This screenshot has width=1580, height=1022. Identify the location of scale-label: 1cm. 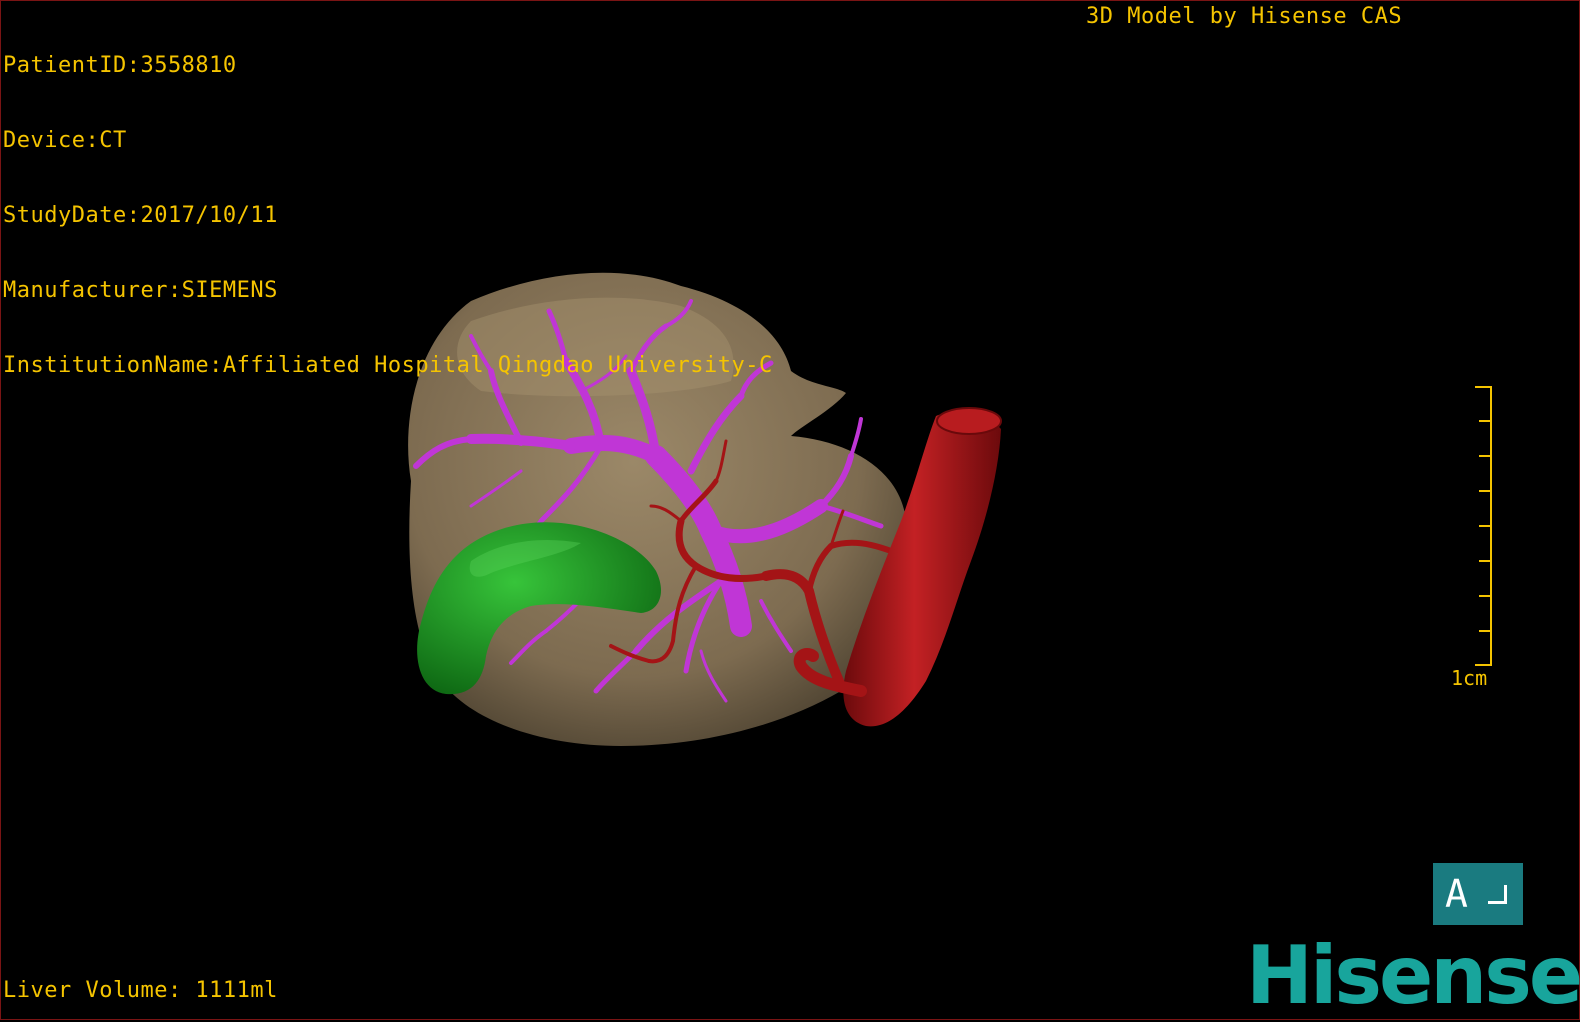
(1469, 678).